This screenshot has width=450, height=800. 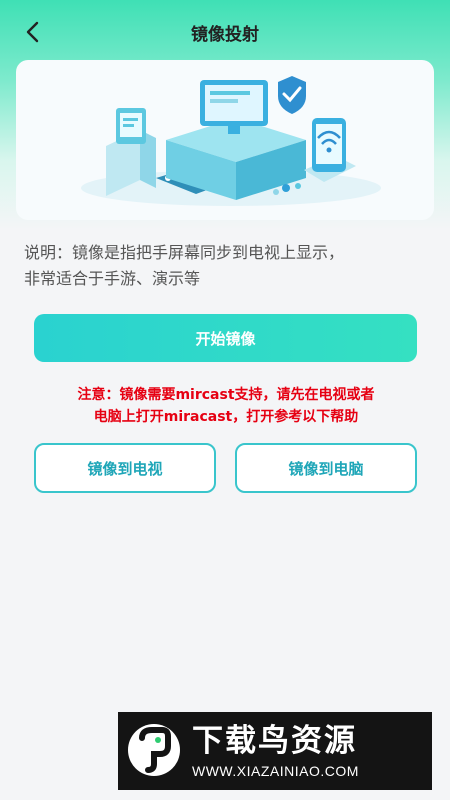 I want to click on description-line-2: 非常适合于手游、演示等, so click(x=112, y=278).